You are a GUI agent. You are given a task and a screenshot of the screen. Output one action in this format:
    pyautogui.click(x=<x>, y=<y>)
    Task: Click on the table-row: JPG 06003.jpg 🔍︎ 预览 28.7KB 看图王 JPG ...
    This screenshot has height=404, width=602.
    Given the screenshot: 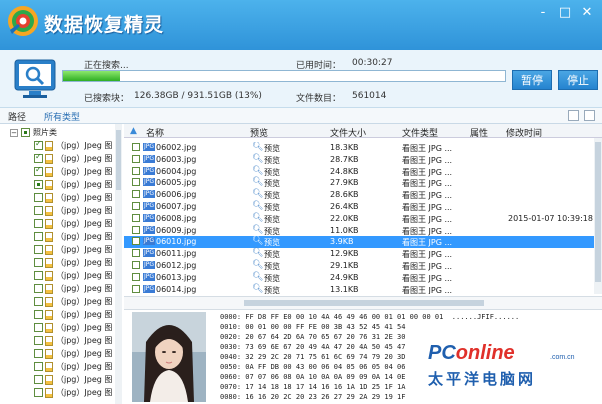 What is the action you would take?
    pyautogui.click(x=359, y=160)
    